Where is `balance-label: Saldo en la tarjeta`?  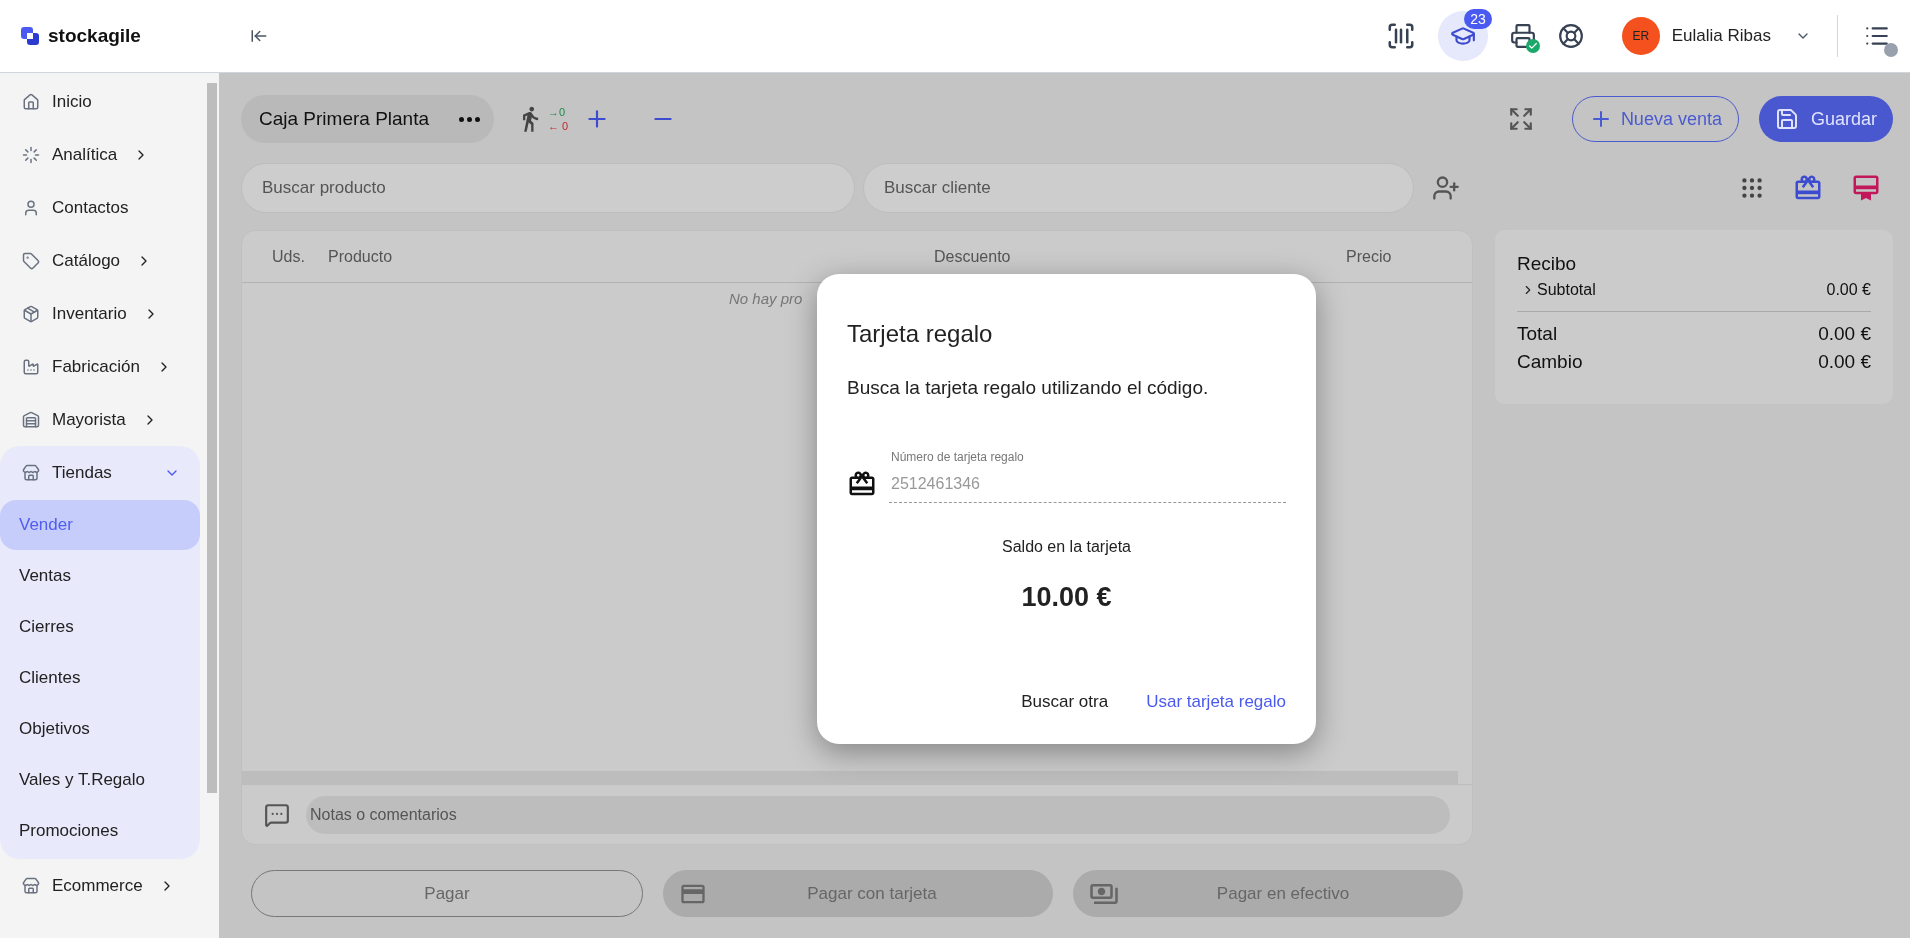 balance-label: Saldo en la tarjeta is located at coordinates (1066, 546).